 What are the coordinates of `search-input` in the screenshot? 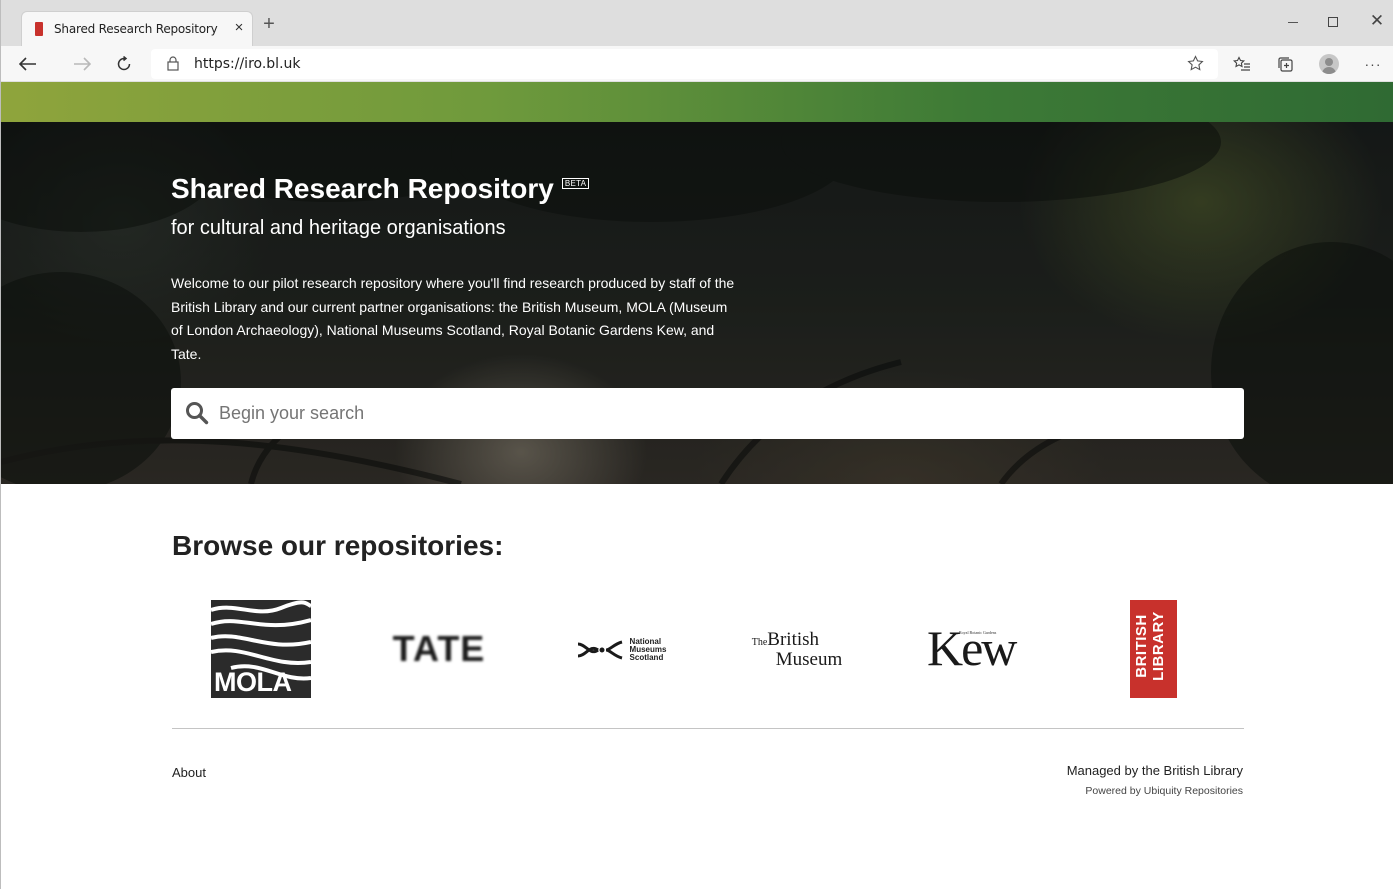 It's located at (724, 413).